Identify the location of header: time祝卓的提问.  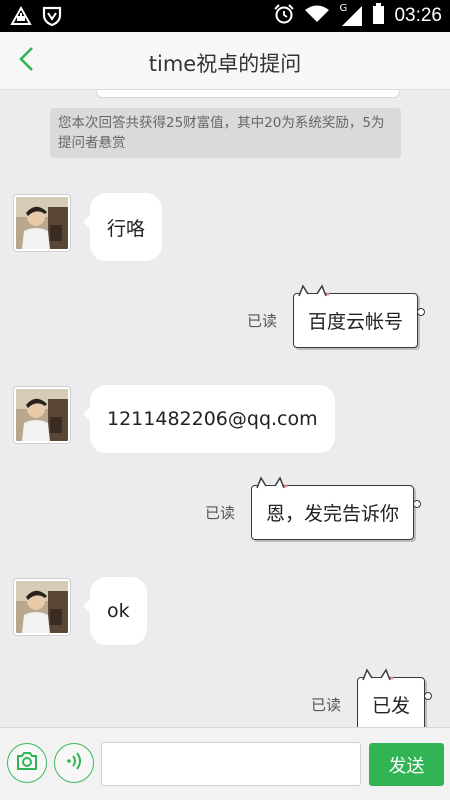
(225, 61).